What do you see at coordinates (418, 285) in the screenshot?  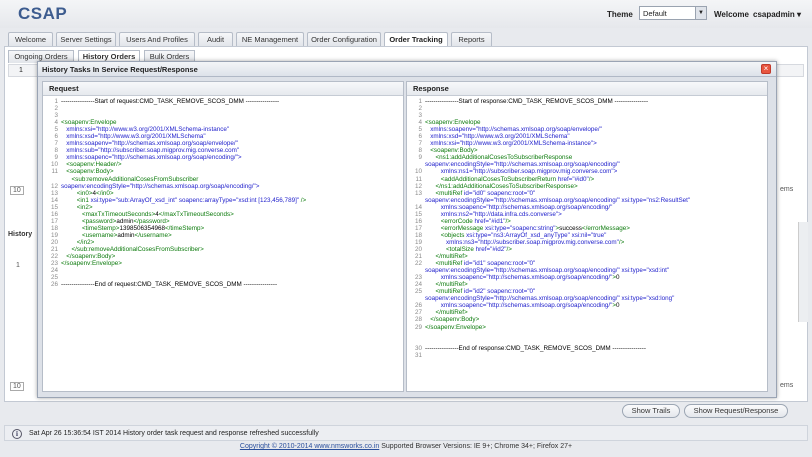 I see `line-number: 24` at bounding box center [418, 285].